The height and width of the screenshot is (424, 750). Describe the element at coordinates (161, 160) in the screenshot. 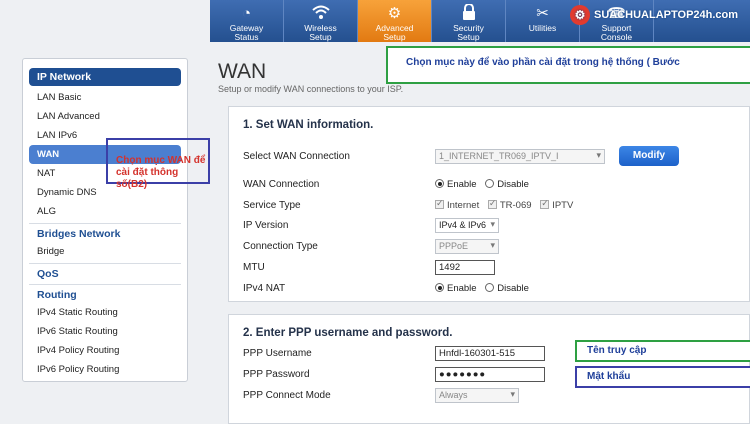

I see `annotation-text: Chọn mục WAN để` at that location.